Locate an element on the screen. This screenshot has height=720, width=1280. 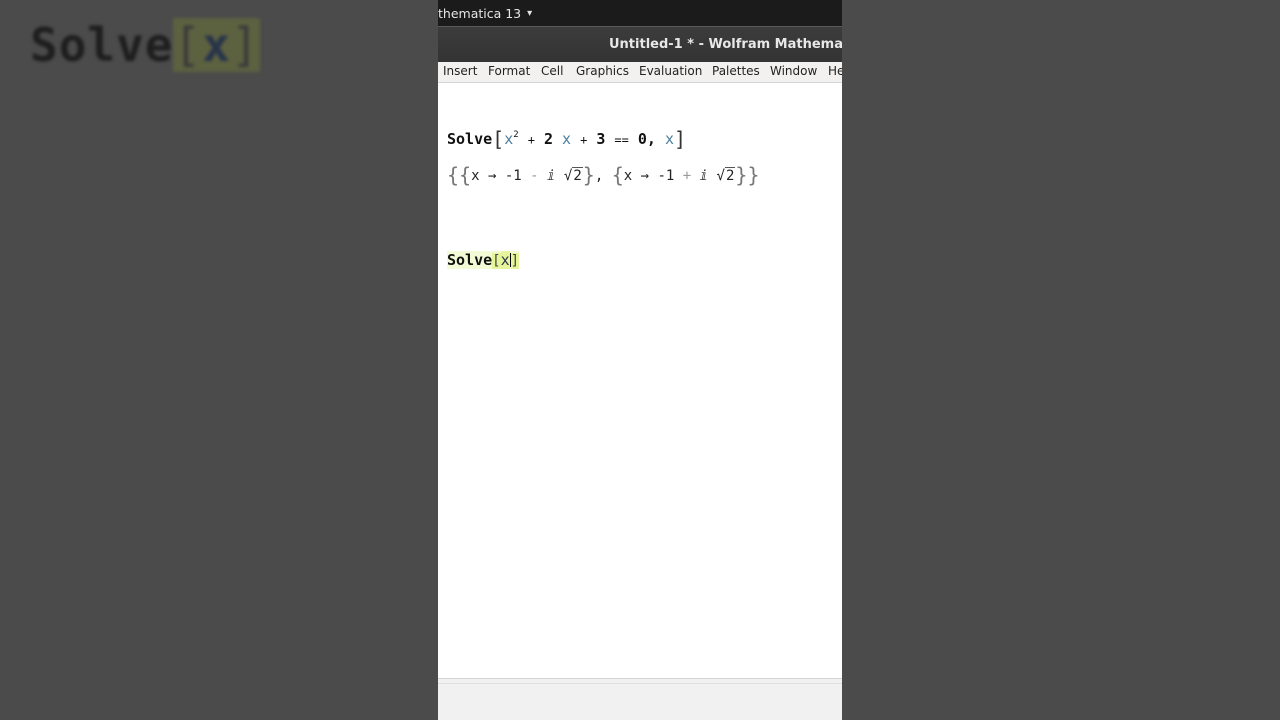
window-title-bar: Untitled-1 * - Wolfram Mathematica is located at coordinates (640, 44).